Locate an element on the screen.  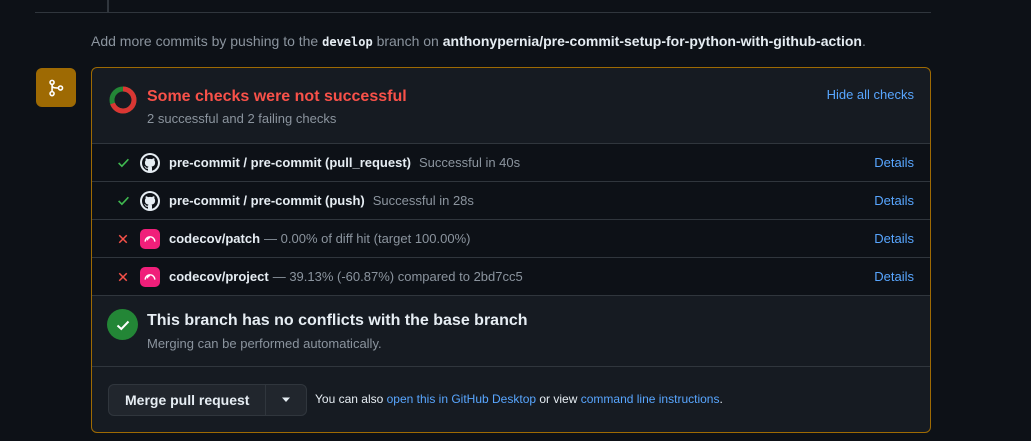
check-name: pre-commit / pre-commit (push) is located at coordinates (267, 200).